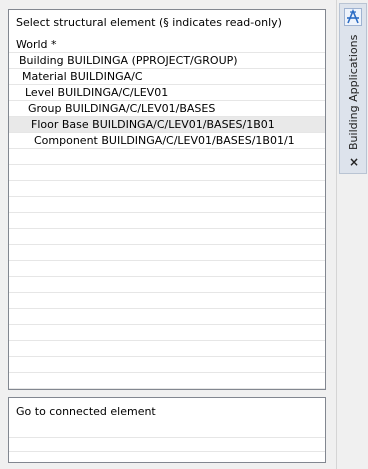 The width and height of the screenshot is (368, 469). What do you see at coordinates (153, 124) in the screenshot?
I see `tree-item-label: Floor Base BUILDINGA/C/LEV01/BASES/1B01` at bounding box center [153, 124].